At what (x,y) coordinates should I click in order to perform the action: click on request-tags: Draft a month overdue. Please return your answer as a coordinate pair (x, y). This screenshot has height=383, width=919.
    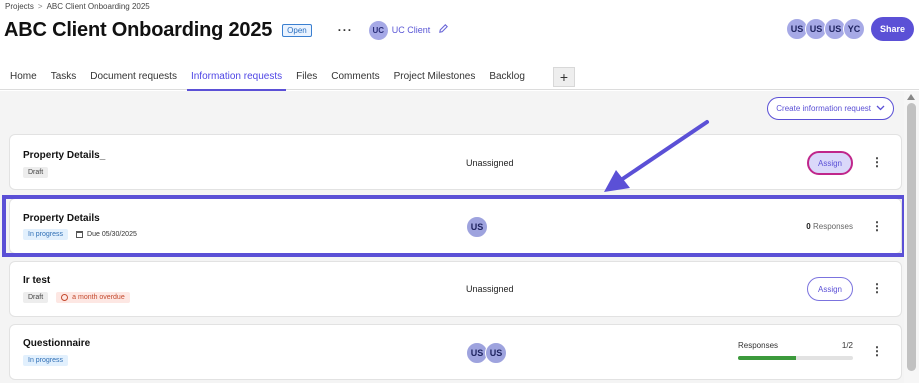
    Looking at the image, I should click on (76, 297).